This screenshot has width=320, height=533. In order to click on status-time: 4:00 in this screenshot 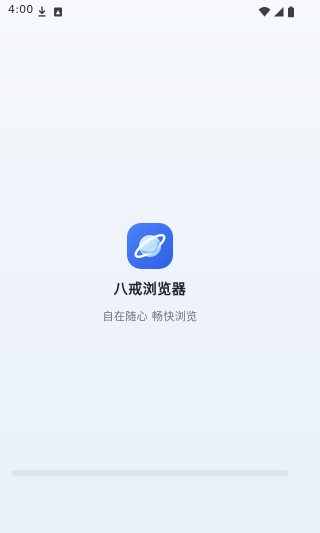, I will do `click(21, 9)`.